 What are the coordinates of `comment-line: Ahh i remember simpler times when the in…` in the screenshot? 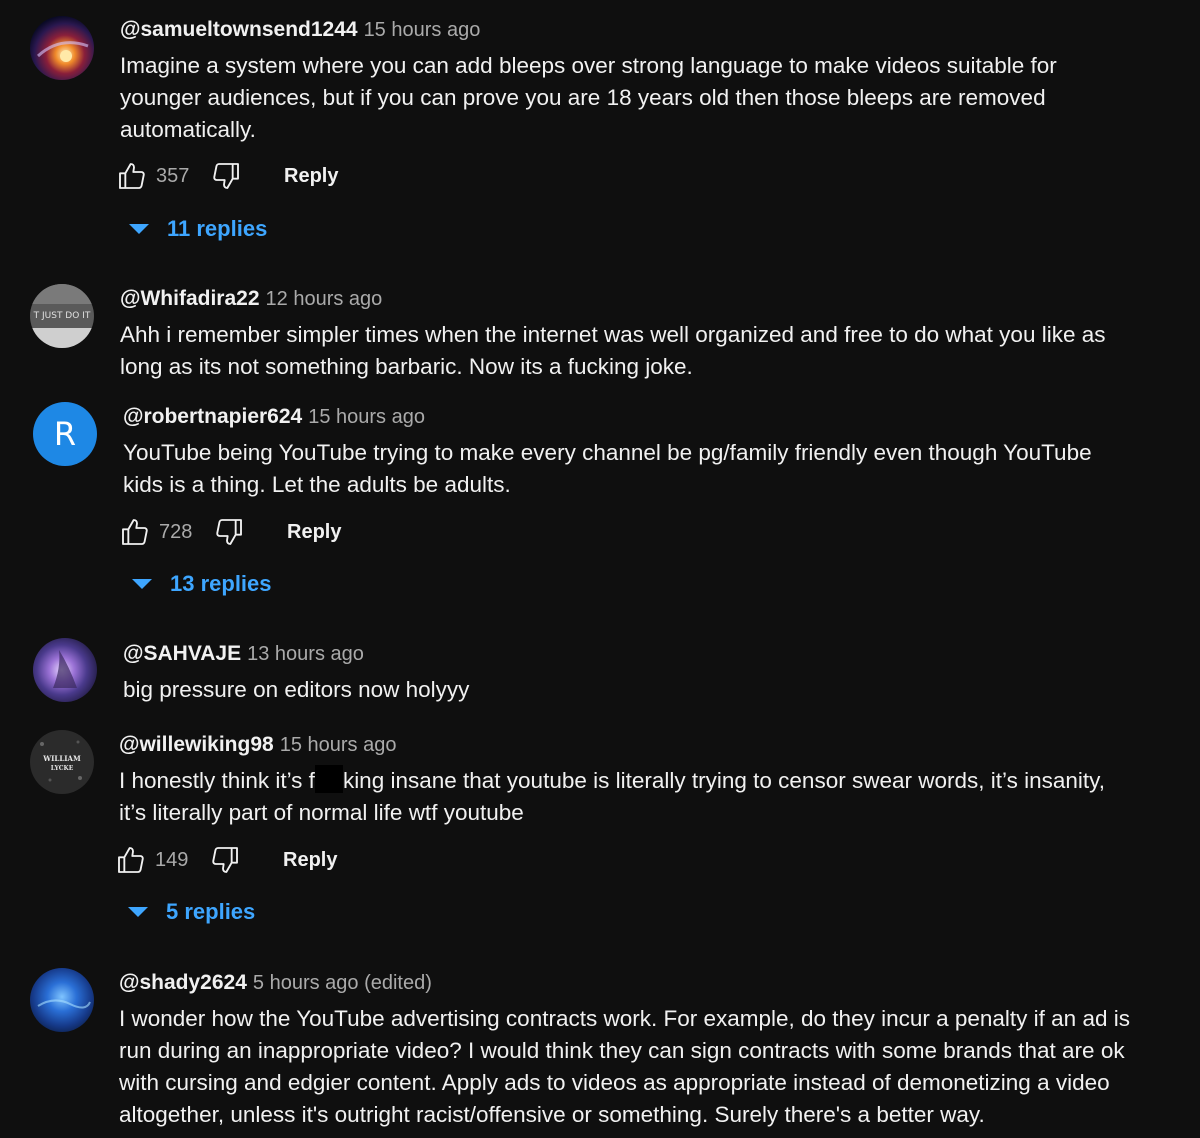 It's located at (613, 334).